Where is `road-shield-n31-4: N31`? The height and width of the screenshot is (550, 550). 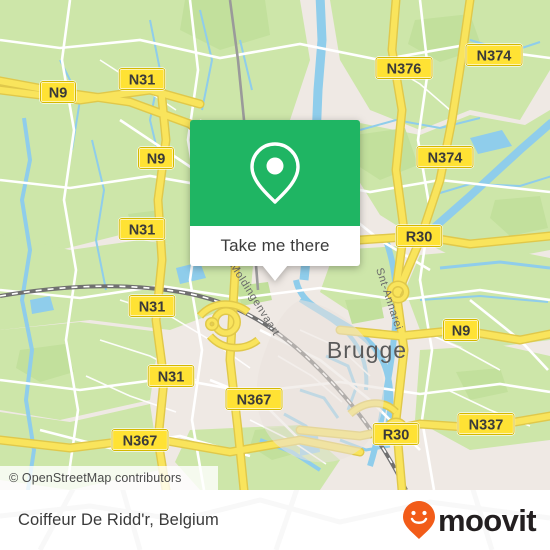 road-shield-n31-4: N31 is located at coordinates (152, 306).